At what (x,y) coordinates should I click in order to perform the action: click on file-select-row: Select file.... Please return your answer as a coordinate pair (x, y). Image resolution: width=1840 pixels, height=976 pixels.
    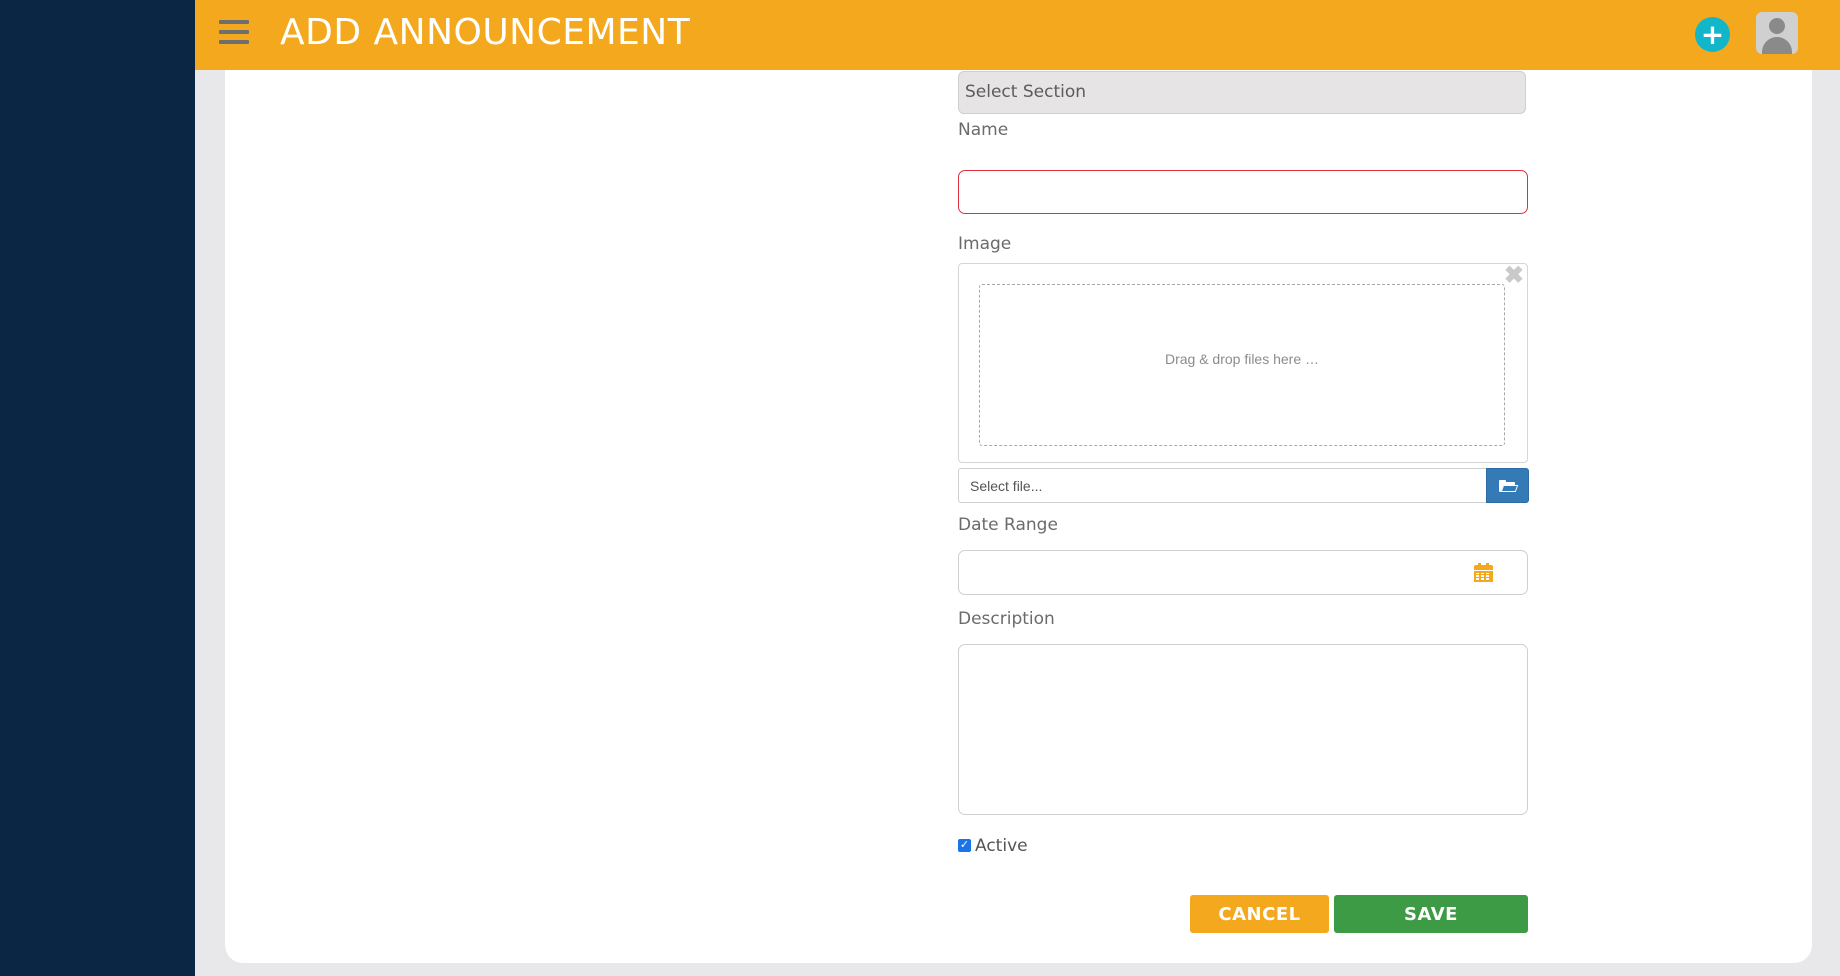
    Looking at the image, I should click on (1243, 485).